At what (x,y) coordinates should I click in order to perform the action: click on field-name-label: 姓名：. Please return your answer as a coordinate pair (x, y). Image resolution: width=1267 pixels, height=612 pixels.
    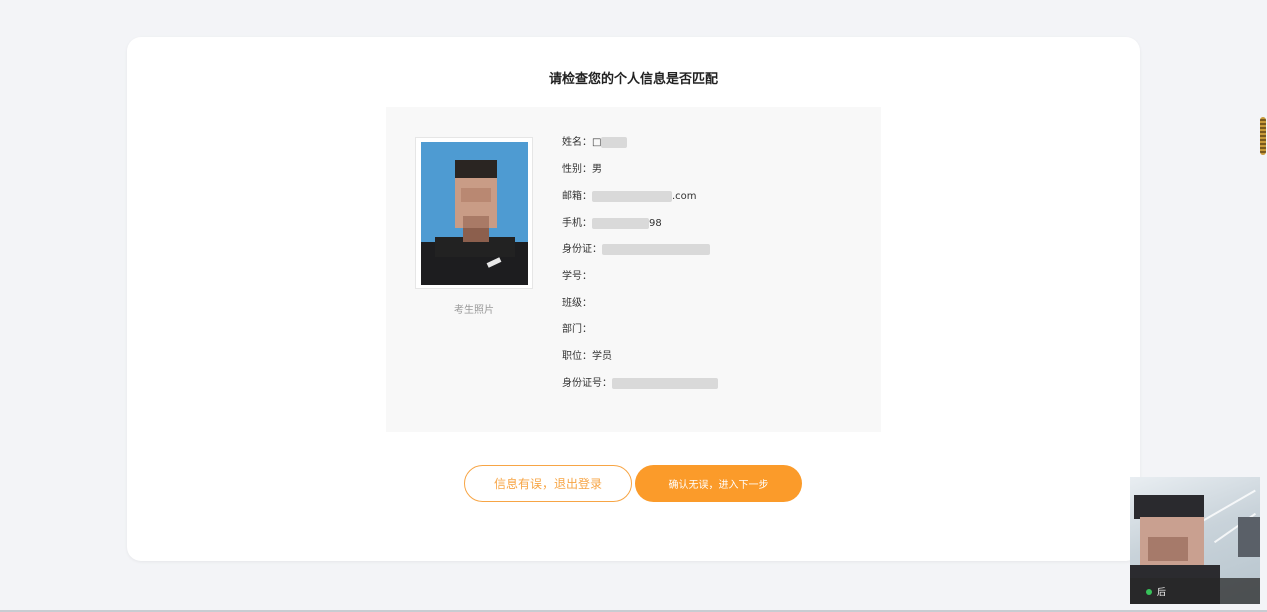
    Looking at the image, I should click on (577, 142).